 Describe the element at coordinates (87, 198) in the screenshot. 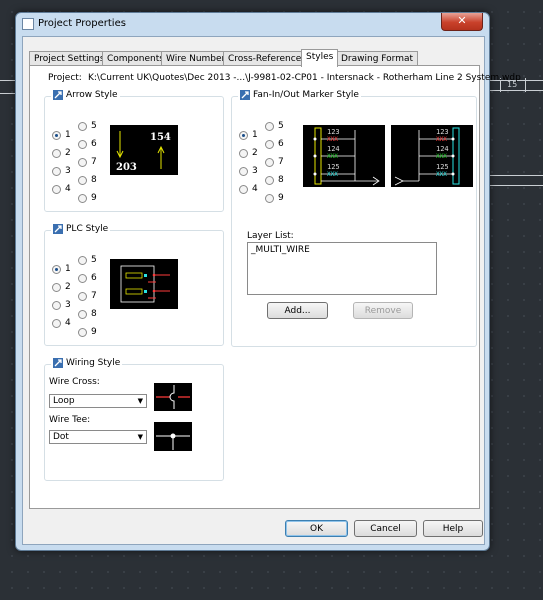

I see `arrow-style-radio-9: 9` at that location.